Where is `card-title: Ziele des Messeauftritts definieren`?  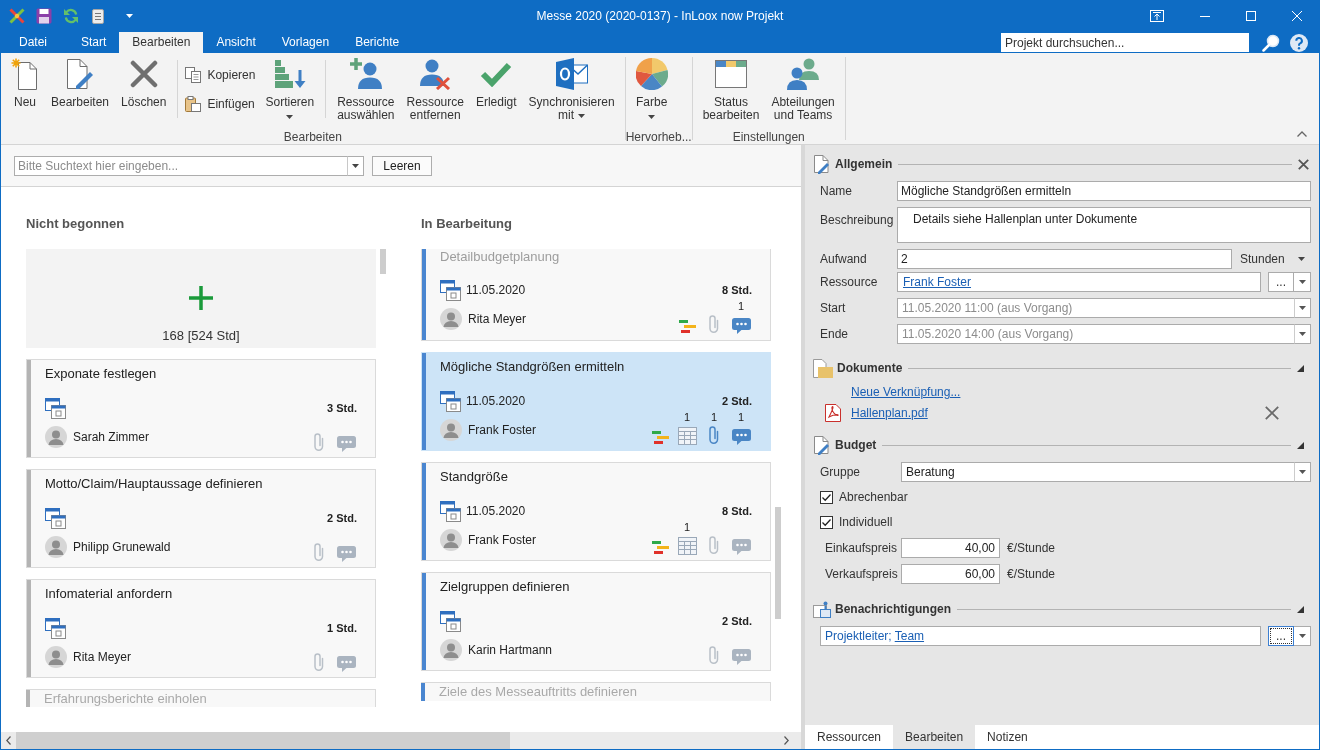 card-title: Ziele des Messeauftritts definieren is located at coordinates (537, 692).